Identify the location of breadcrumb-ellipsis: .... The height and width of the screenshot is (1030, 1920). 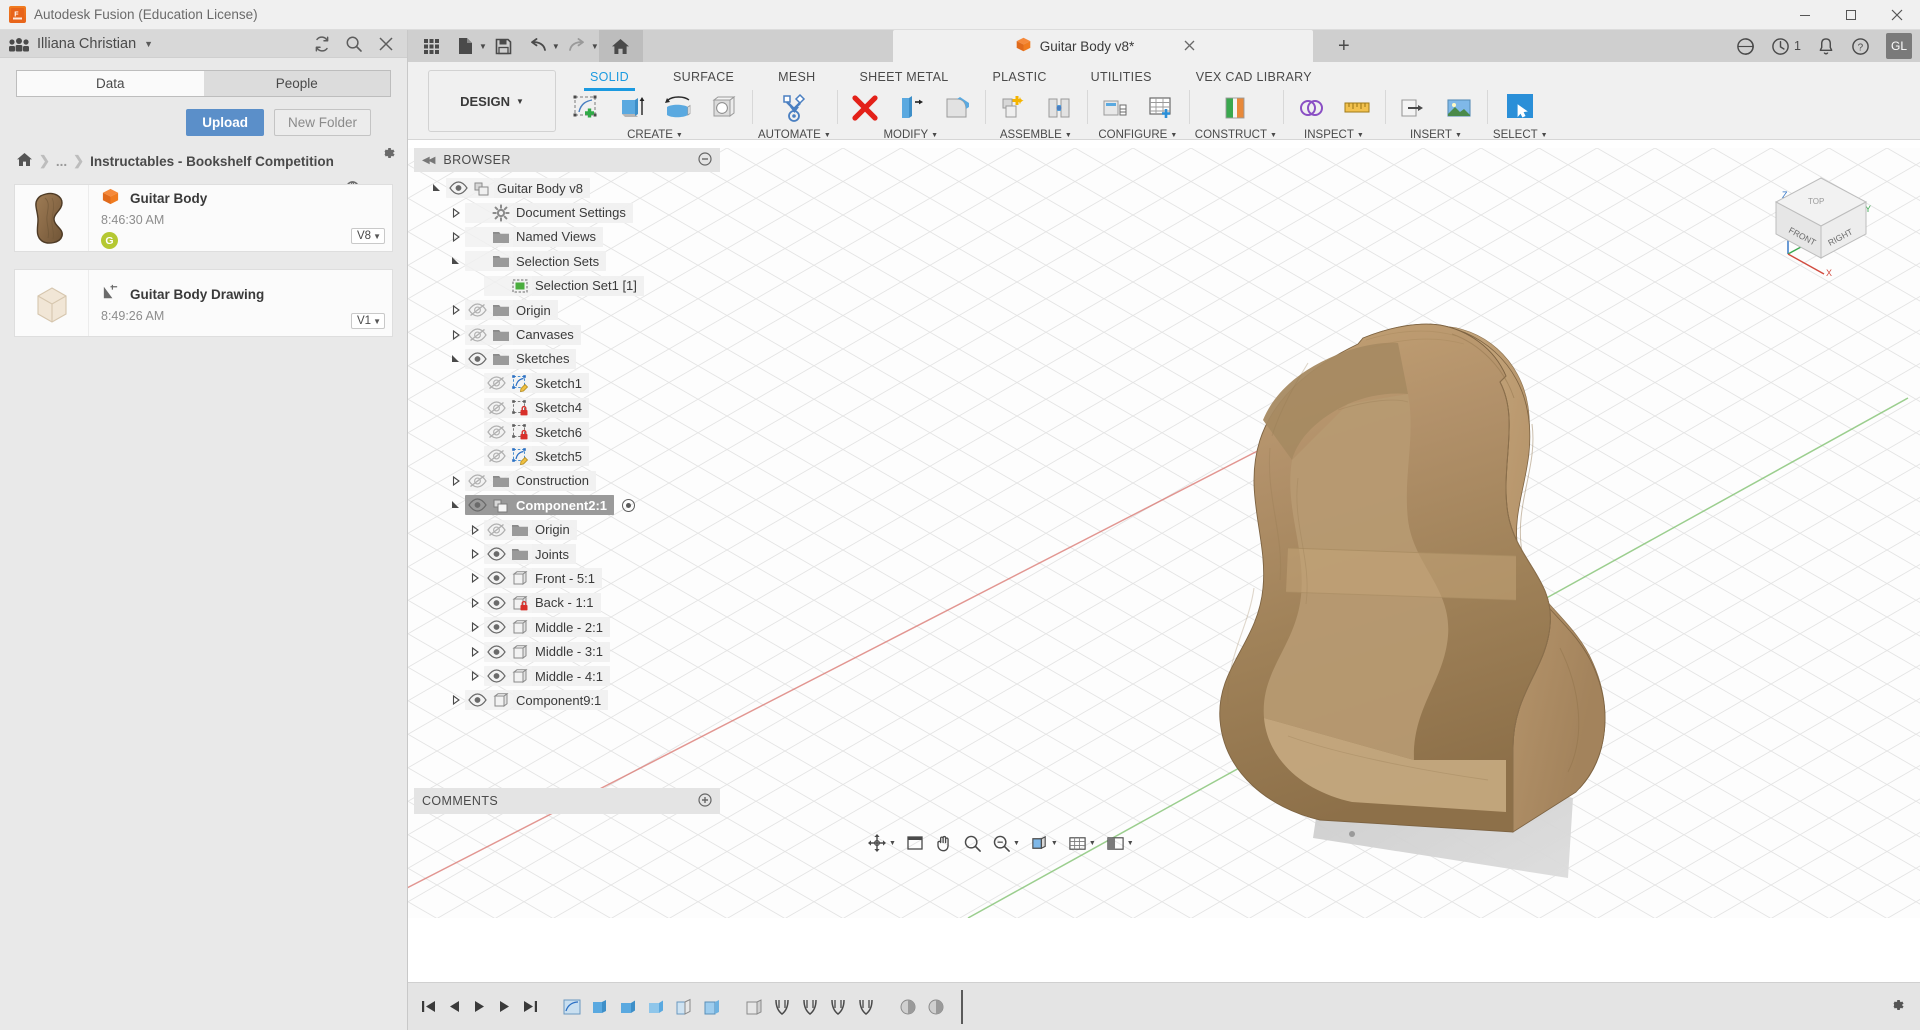
(61, 161).